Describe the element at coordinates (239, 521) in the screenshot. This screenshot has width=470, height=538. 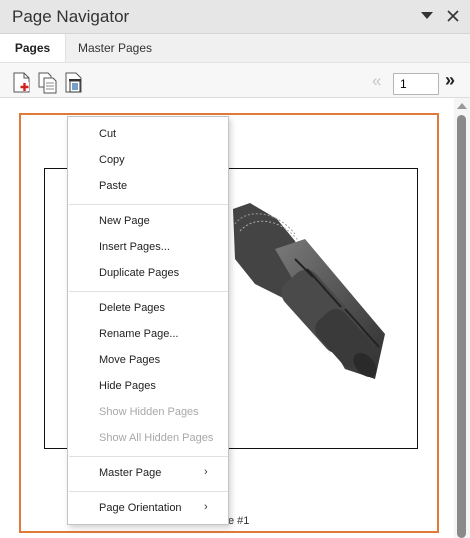
I see `page-label: e #1` at that location.